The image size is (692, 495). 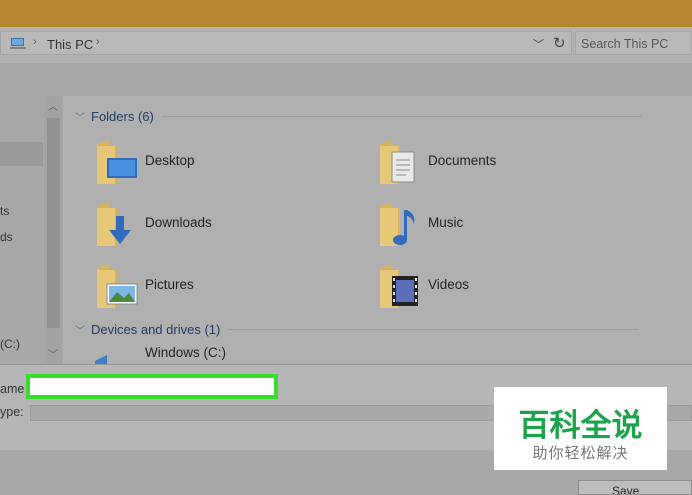 I want to click on watermark-subtitle: 助你轻松解决, so click(x=580, y=453).